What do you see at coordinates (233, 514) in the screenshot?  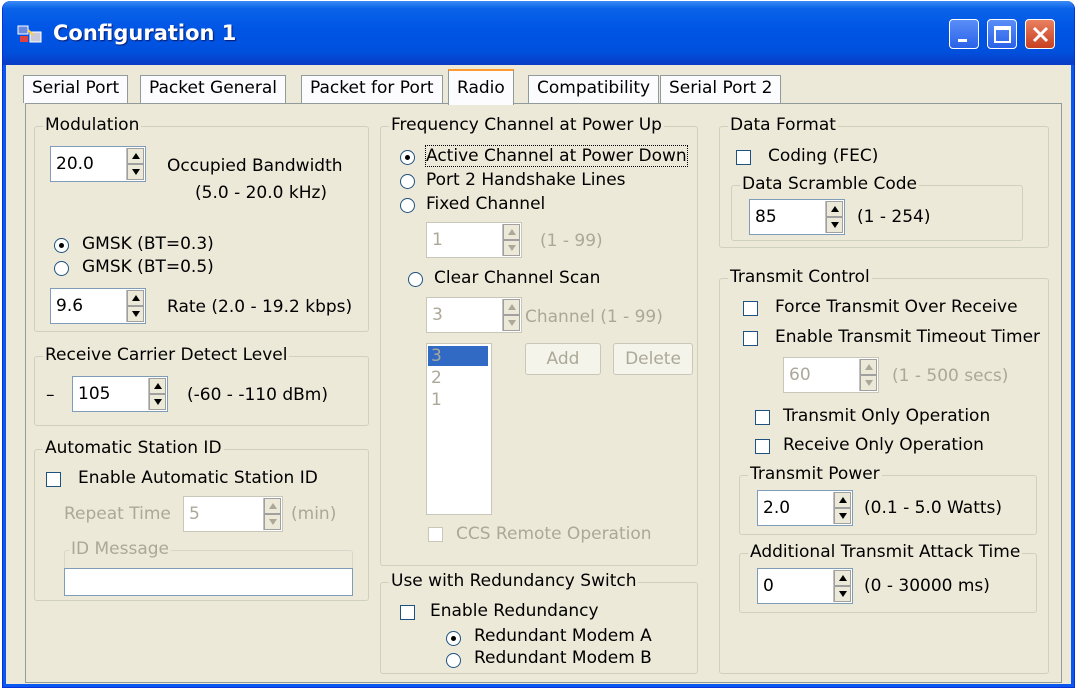 I see `repeat-time-spinner: 5` at bounding box center [233, 514].